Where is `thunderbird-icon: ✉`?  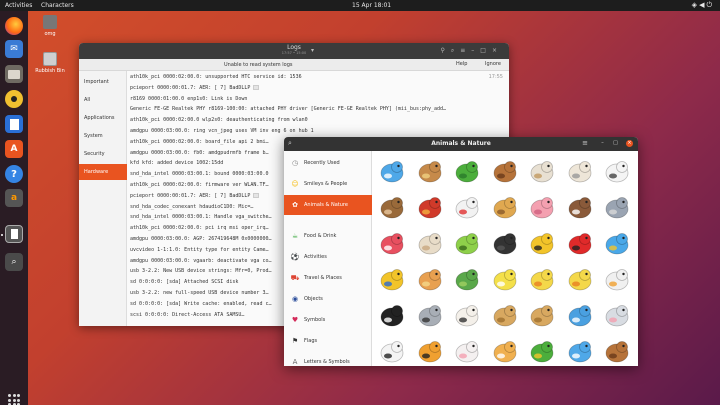 thunderbird-icon: ✉ is located at coordinates (14, 49).